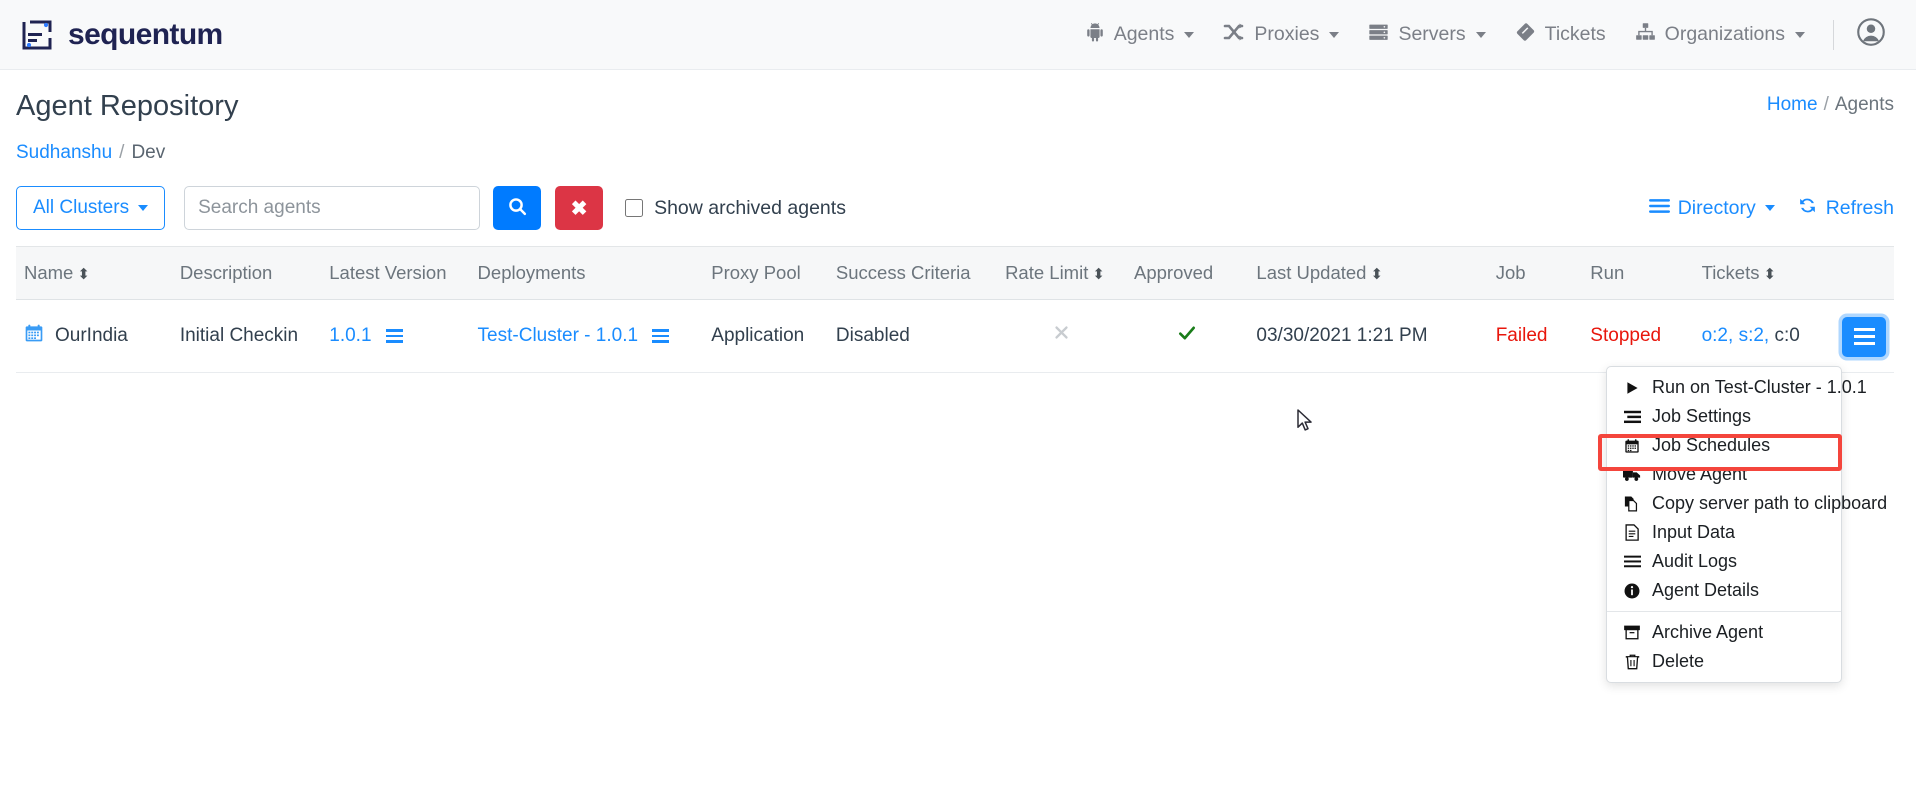 This screenshot has width=1916, height=794. I want to click on info-circle-icon, so click(1632, 591).